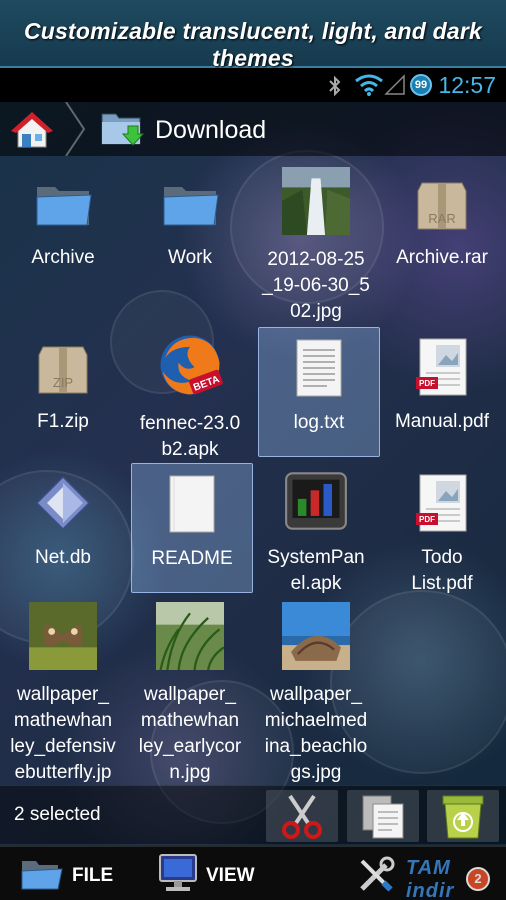  I want to click on signal-icon, so click(394, 84).